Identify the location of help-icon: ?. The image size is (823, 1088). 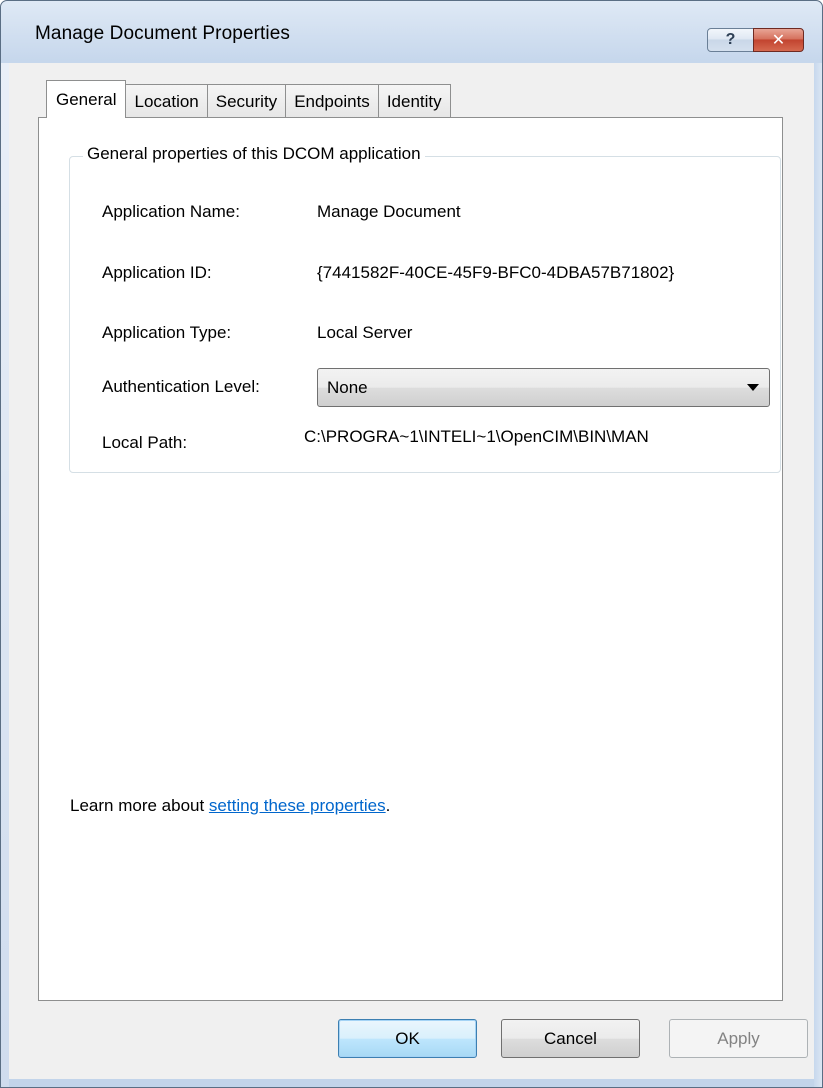
(730, 39).